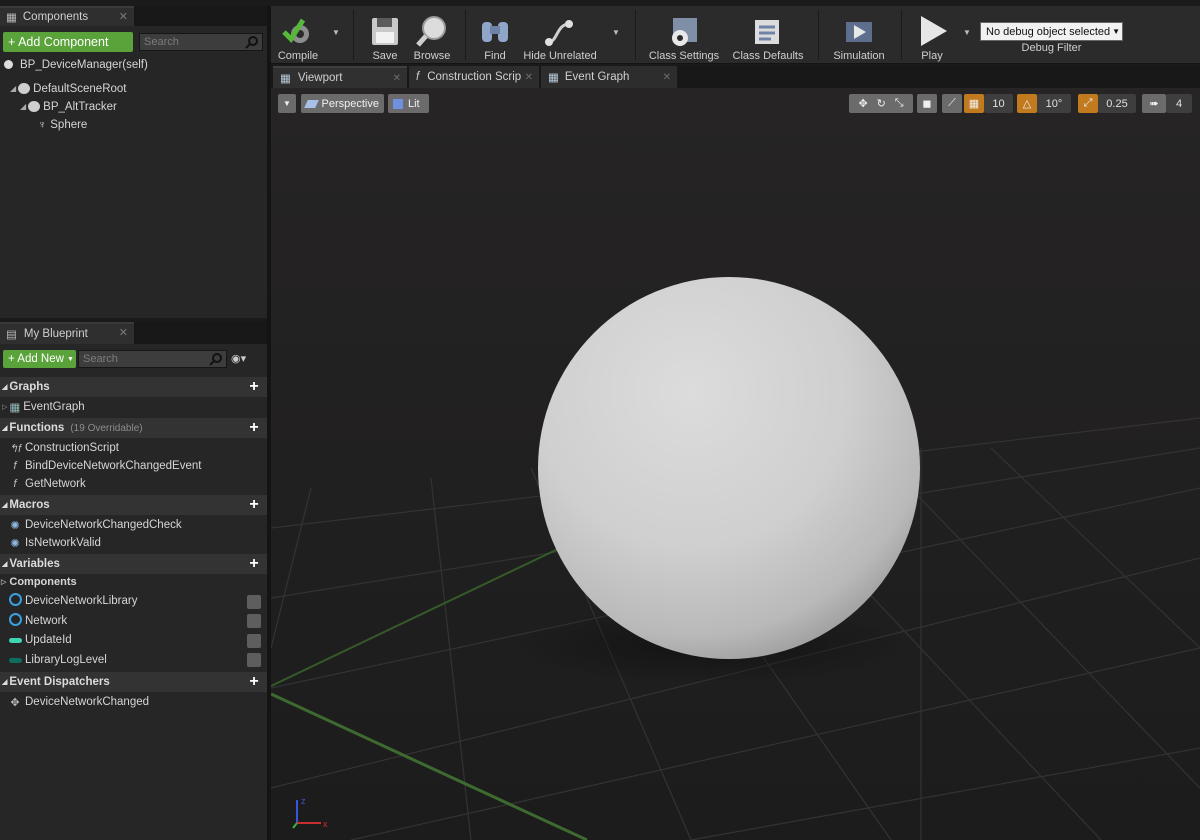 The height and width of the screenshot is (840, 1200). Describe the element at coordinates (133, 428) in the screenshot. I see `section-functions: ◢ Functions (19 Overridable) +` at that location.